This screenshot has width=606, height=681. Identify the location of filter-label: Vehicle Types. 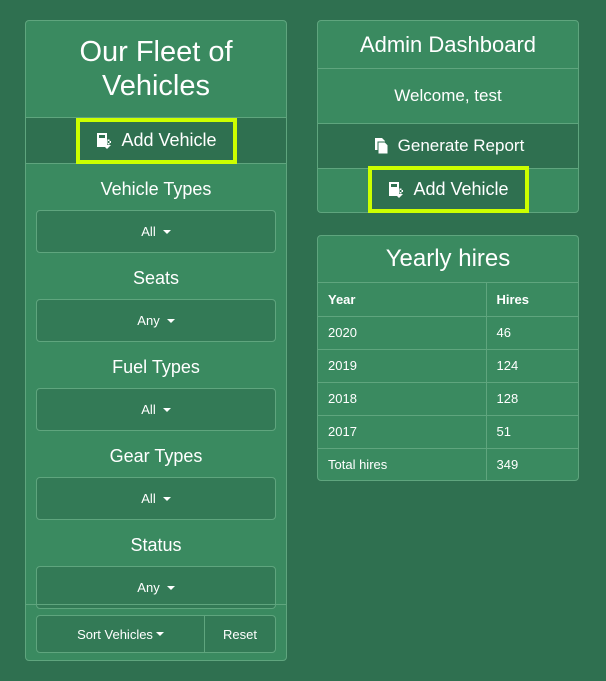
(156, 189).